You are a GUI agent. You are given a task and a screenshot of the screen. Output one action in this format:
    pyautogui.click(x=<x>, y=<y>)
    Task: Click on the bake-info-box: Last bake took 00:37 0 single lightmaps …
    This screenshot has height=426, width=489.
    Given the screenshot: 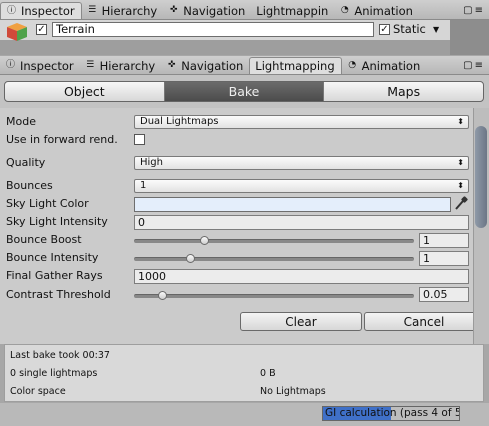 What is the action you would take?
    pyautogui.click(x=244, y=373)
    